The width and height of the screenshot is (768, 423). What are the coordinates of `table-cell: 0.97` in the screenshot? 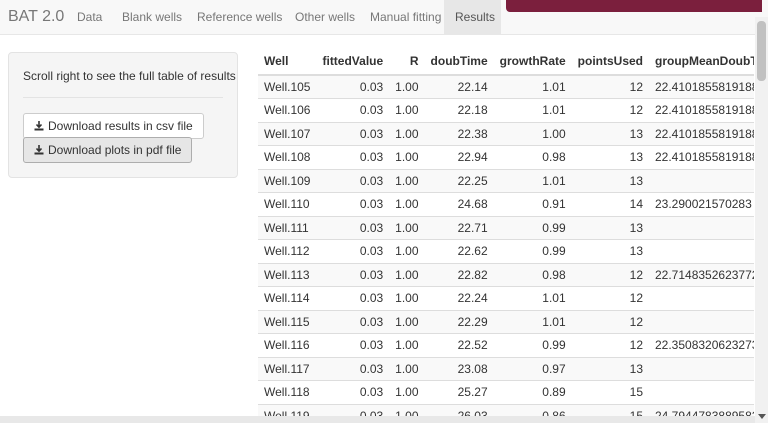 It's located at (532, 368).